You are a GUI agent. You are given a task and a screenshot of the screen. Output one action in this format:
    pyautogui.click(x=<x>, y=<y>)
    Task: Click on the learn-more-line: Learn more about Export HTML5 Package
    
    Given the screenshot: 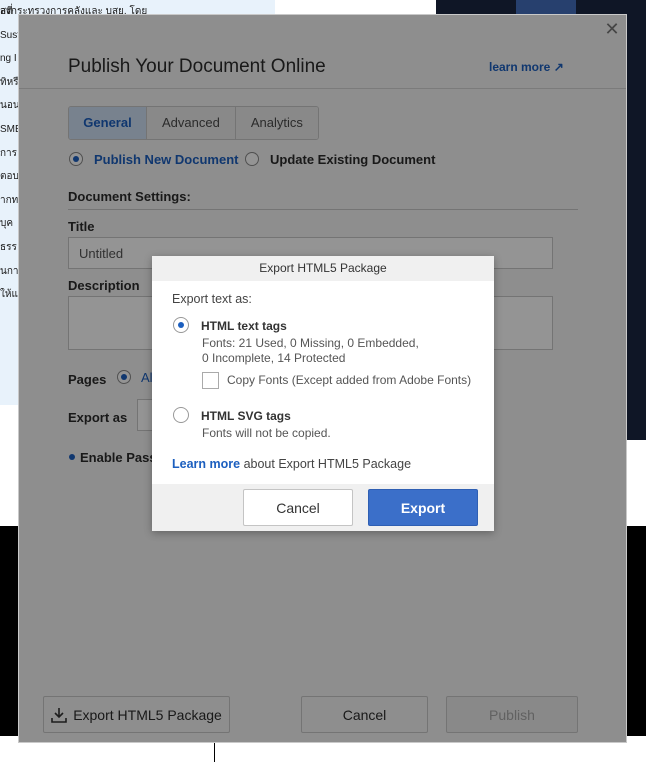 What is the action you would take?
    pyautogui.click(x=291, y=464)
    